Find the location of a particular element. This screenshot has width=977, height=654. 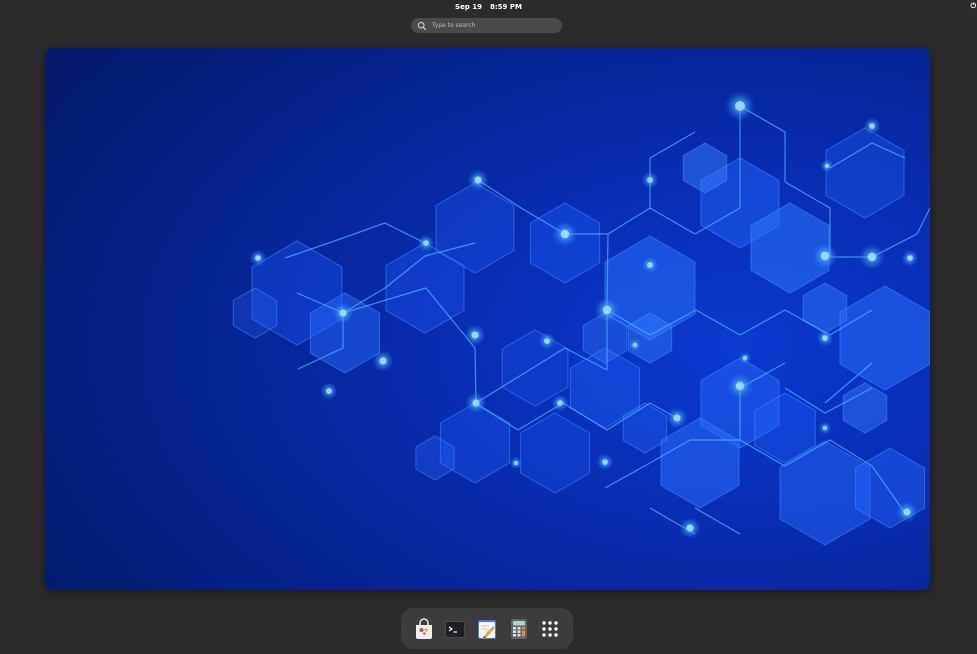

search-icon is located at coordinates (422, 25).